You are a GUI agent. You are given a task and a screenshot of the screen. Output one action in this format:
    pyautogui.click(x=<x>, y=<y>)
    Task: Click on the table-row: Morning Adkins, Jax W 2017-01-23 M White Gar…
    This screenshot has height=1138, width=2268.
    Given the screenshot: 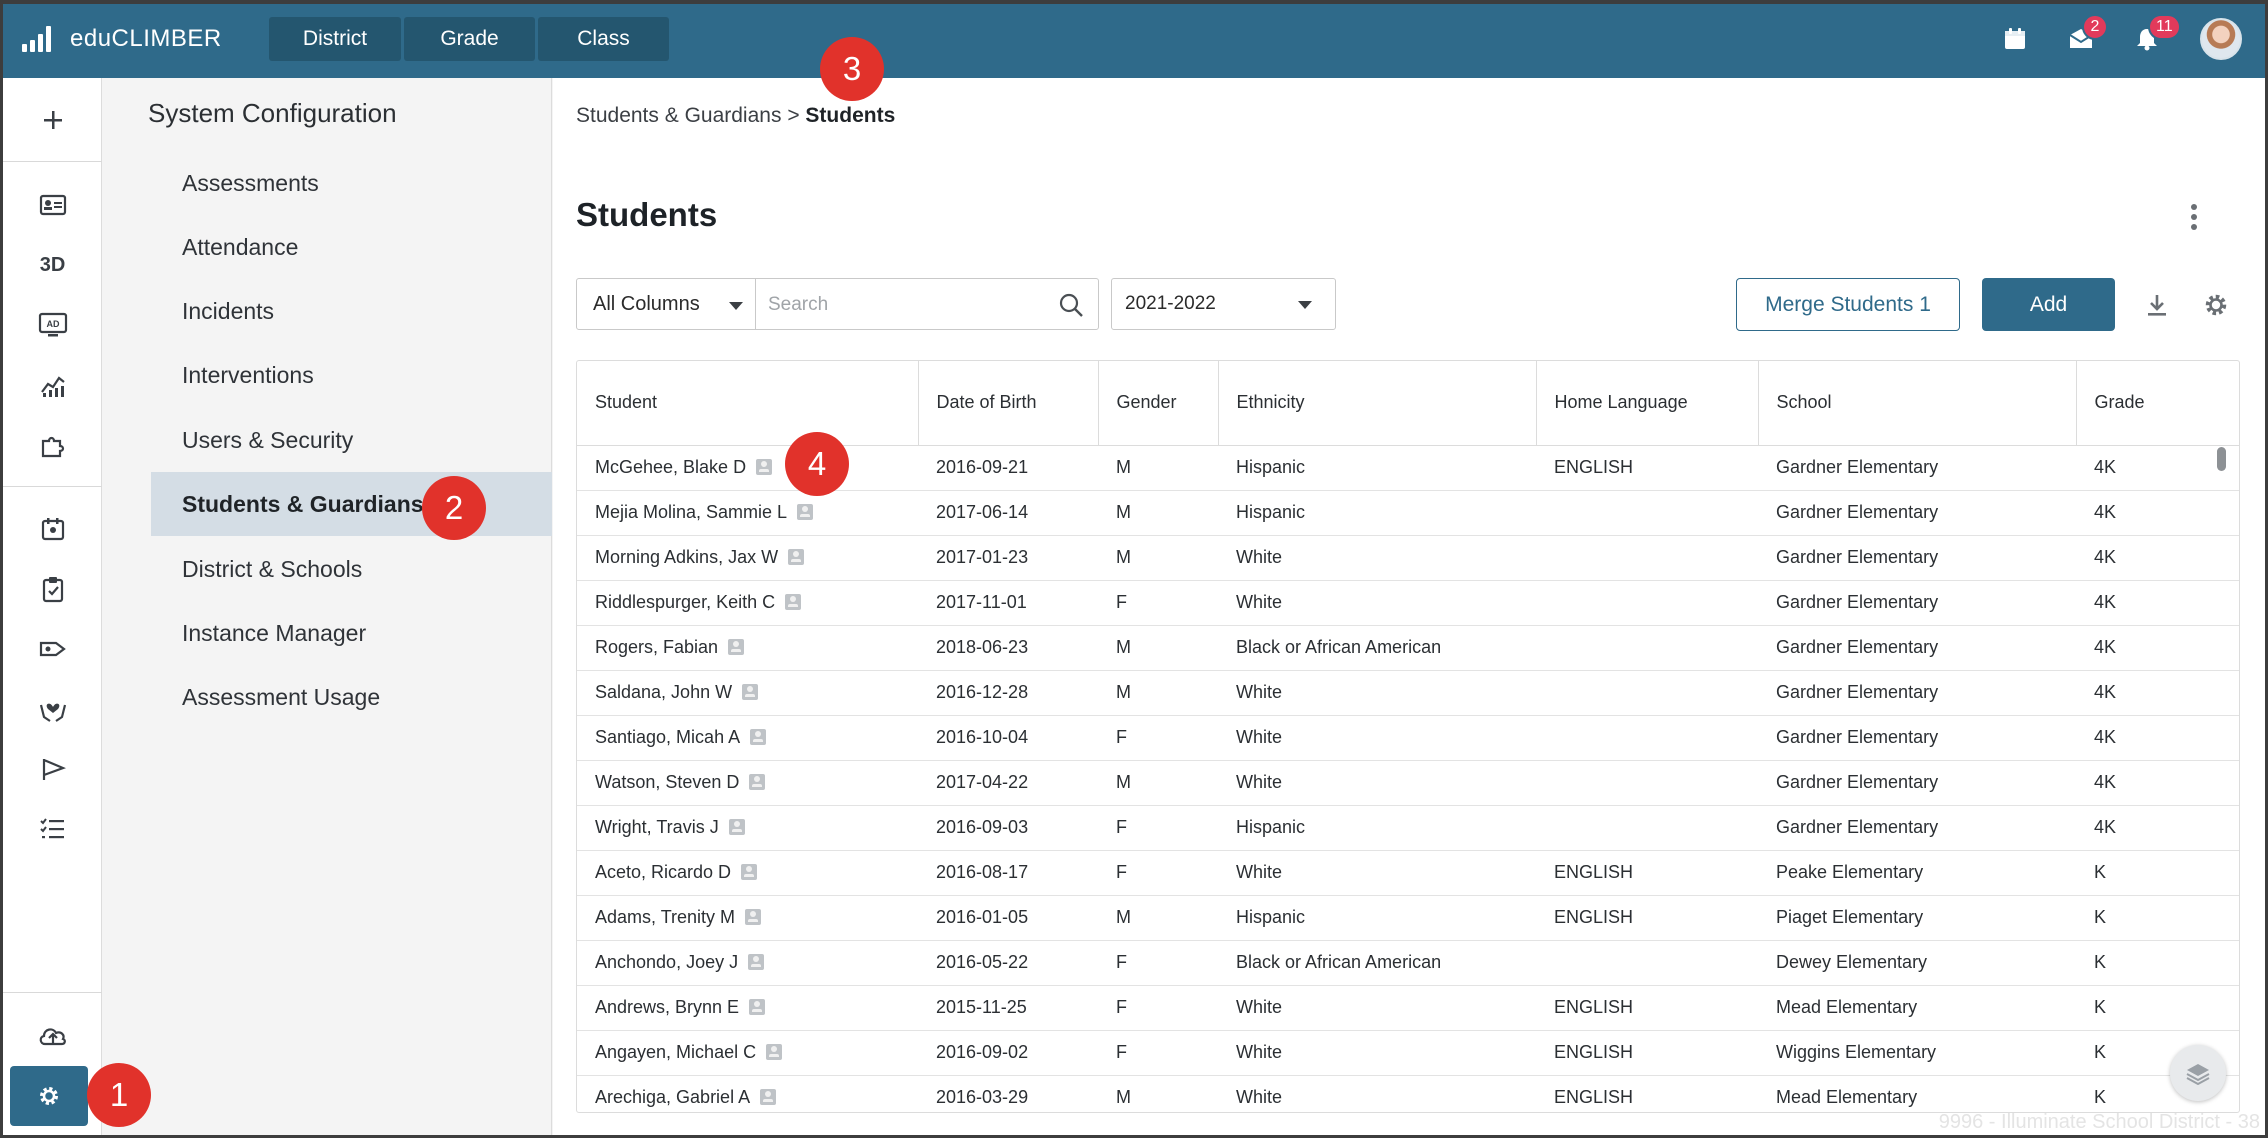 What is the action you would take?
    pyautogui.click(x=1408, y=558)
    